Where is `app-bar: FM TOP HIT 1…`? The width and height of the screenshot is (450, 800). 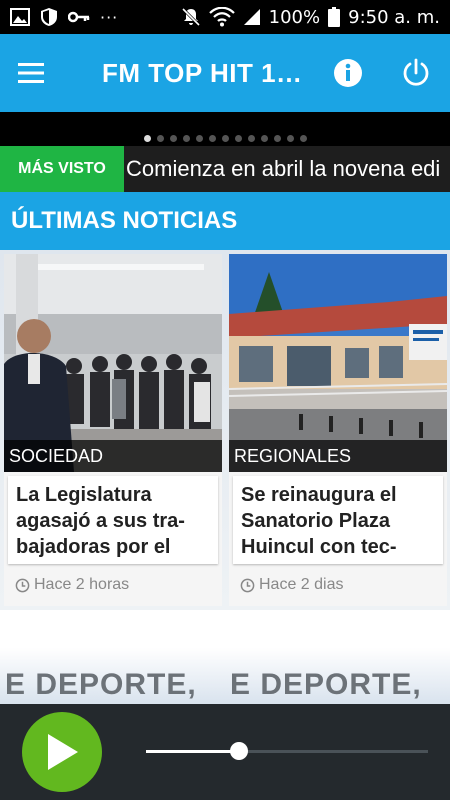 app-bar: FM TOP HIT 1… is located at coordinates (225, 73).